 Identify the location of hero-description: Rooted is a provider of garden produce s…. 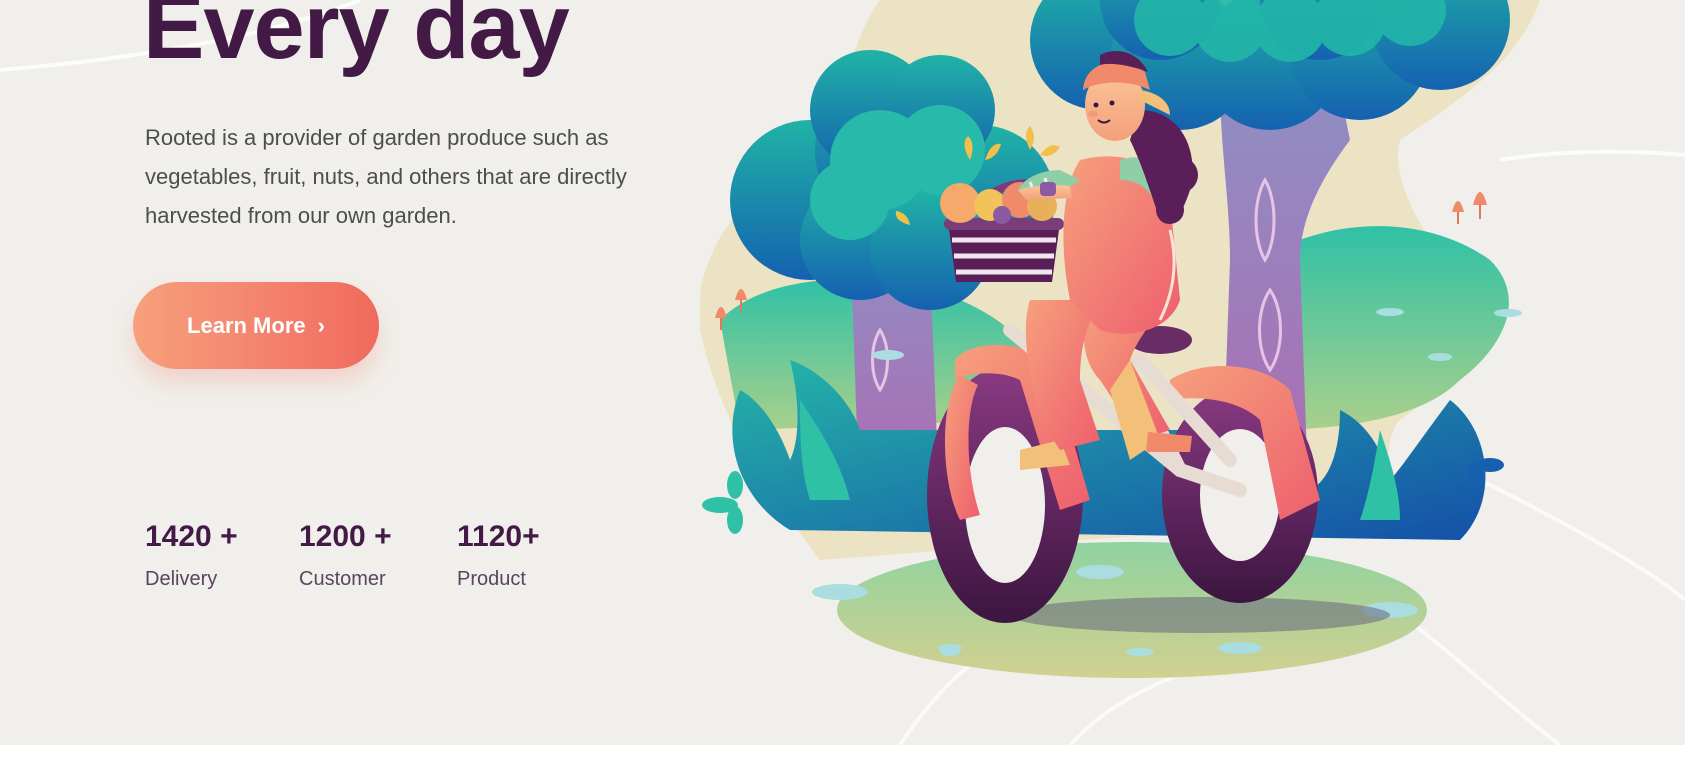
(386, 176).